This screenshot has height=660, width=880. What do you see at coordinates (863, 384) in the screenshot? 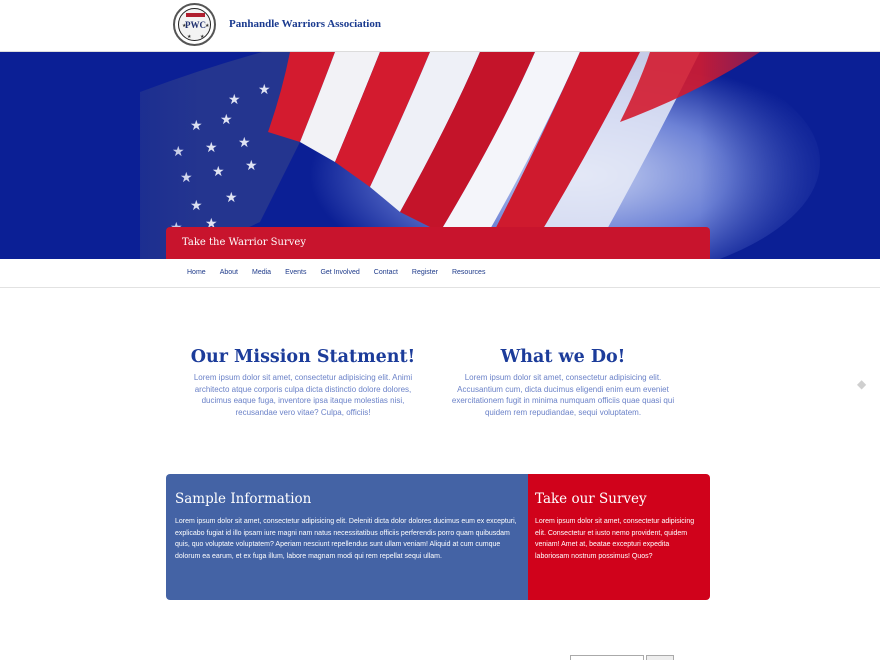
I see `diamond-arrow-icon: ◆` at bounding box center [863, 384].